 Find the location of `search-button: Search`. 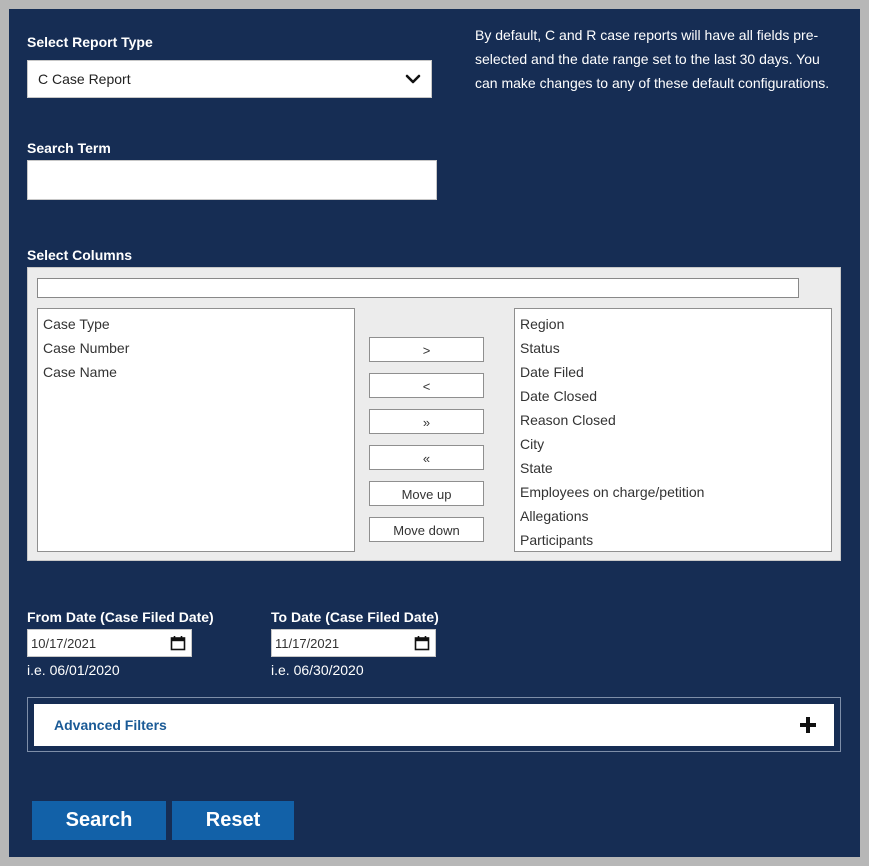

search-button: Search is located at coordinates (99, 820).